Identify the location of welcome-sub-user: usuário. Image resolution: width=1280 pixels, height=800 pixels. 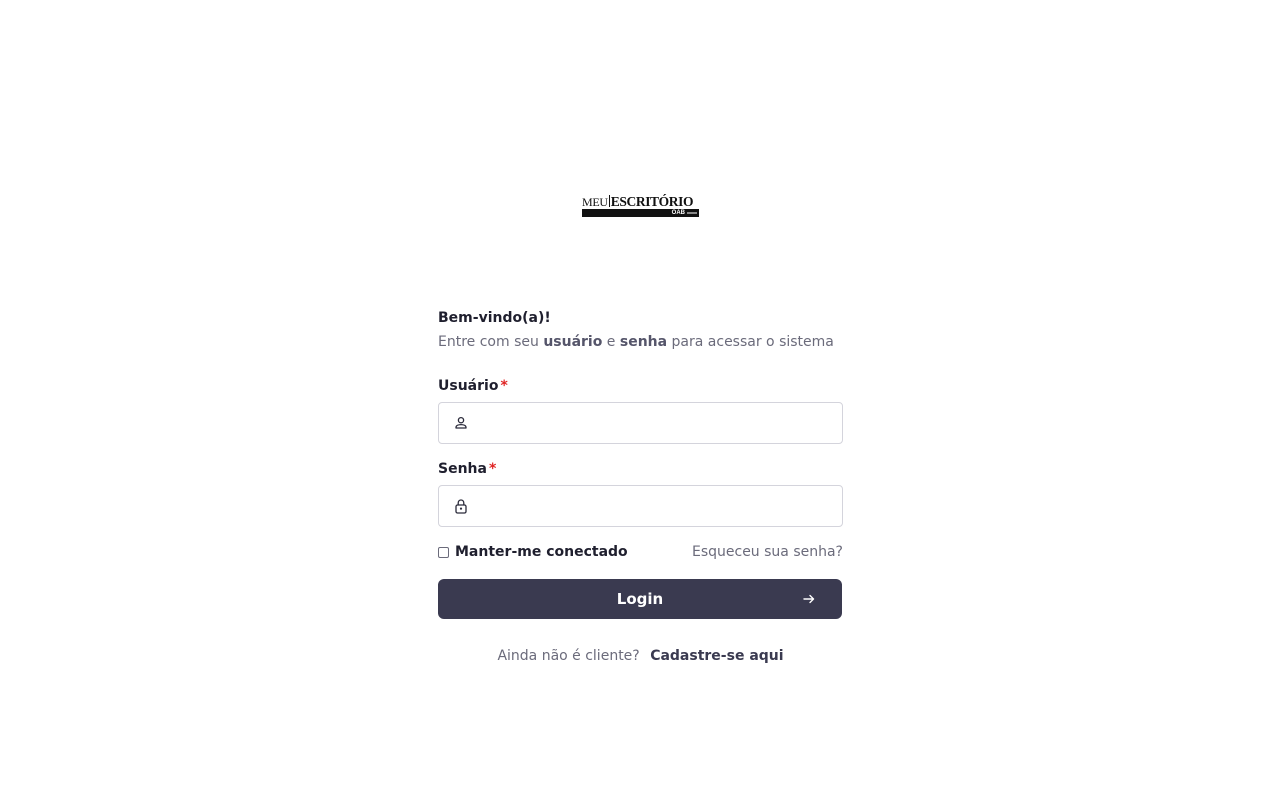
(573, 342).